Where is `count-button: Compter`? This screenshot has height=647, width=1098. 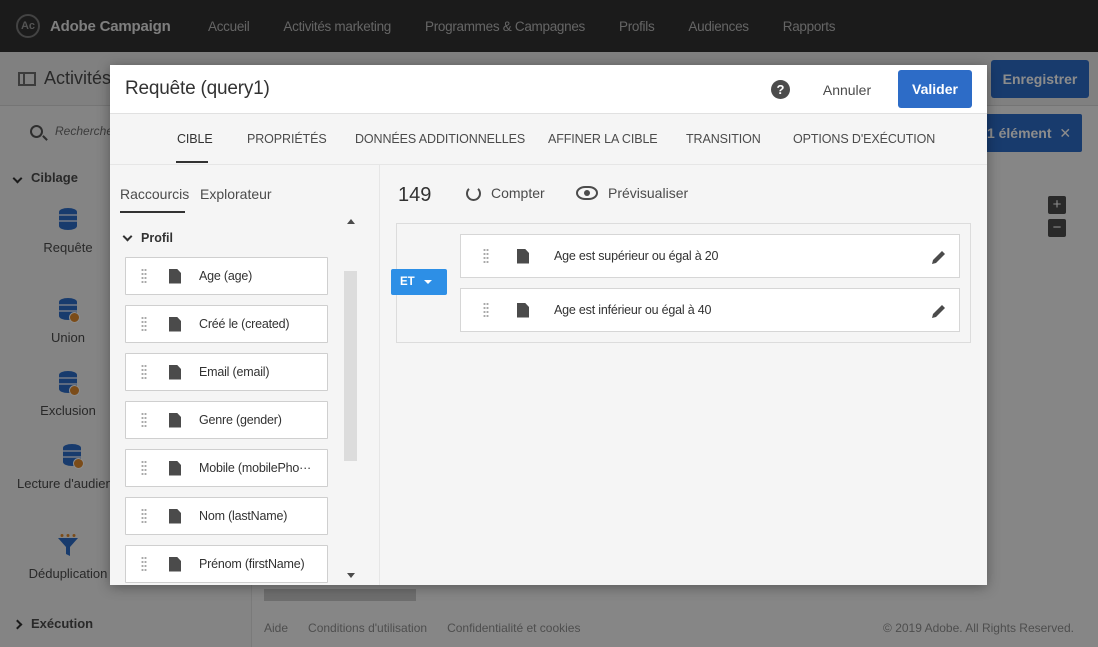 count-button: Compter is located at coordinates (505, 193).